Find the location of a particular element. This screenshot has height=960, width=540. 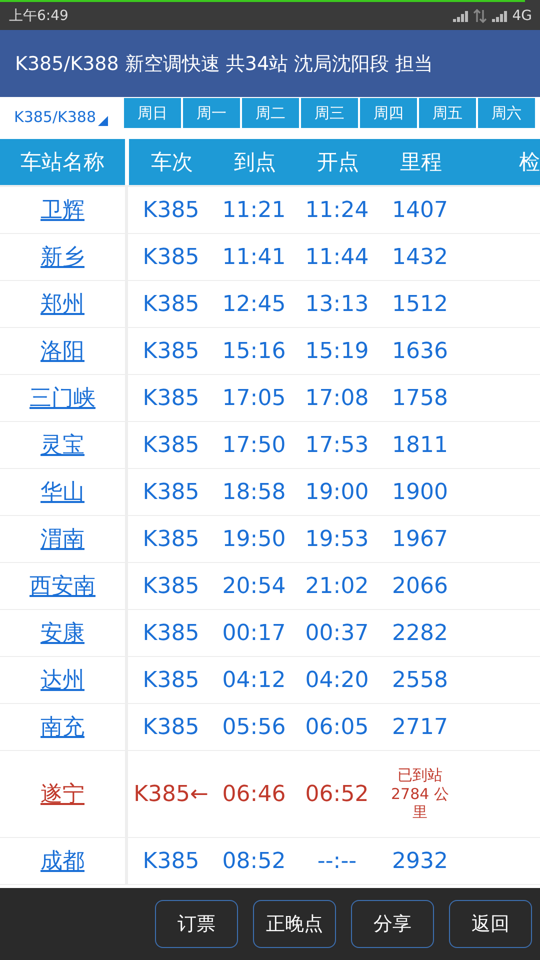

station-link: 华山 is located at coordinates (62, 492).